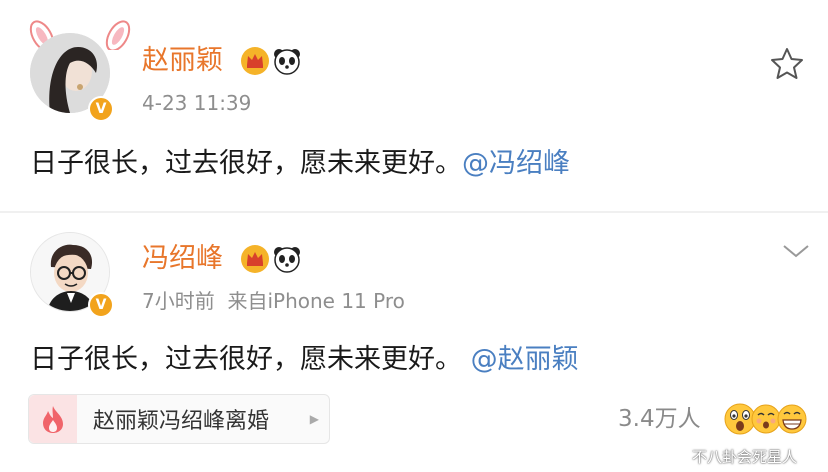 The width and height of the screenshot is (828, 472). What do you see at coordinates (516, 163) in the screenshot?
I see `mention-link: @冯绍峰` at bounding box center [516, 163].